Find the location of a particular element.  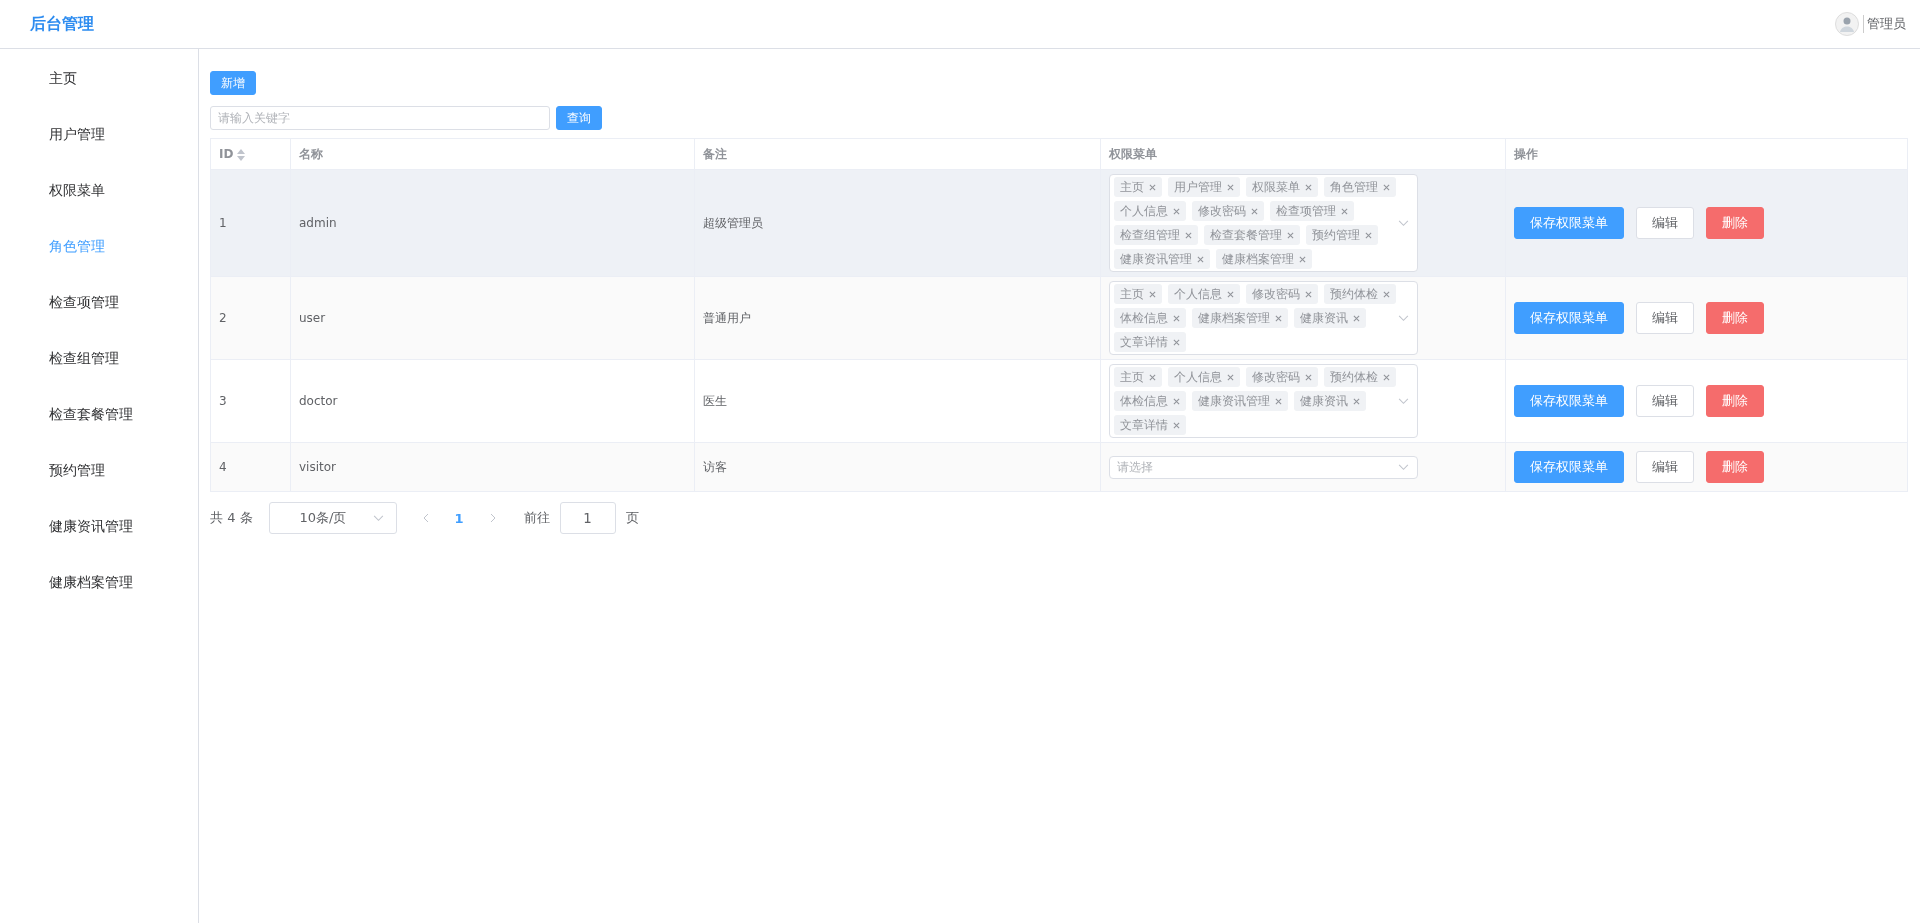

page-input: 1 is located at coordinates (587, 518).